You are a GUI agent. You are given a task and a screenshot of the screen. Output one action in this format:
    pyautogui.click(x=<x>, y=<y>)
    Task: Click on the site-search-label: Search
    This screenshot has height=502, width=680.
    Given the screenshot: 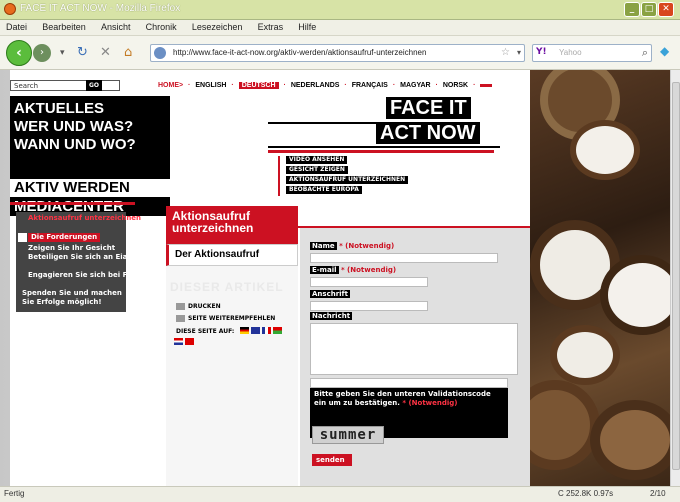 What is the action you would take?
    pyautogui.click(x=26, y=86)
    